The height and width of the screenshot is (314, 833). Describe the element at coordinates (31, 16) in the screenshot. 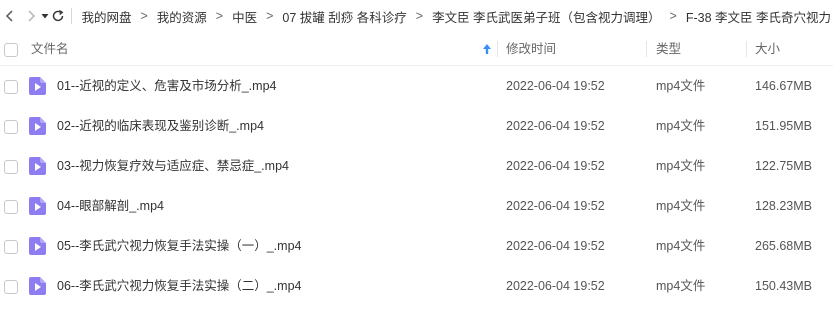

I see `forward-arrow-icon` at that location.